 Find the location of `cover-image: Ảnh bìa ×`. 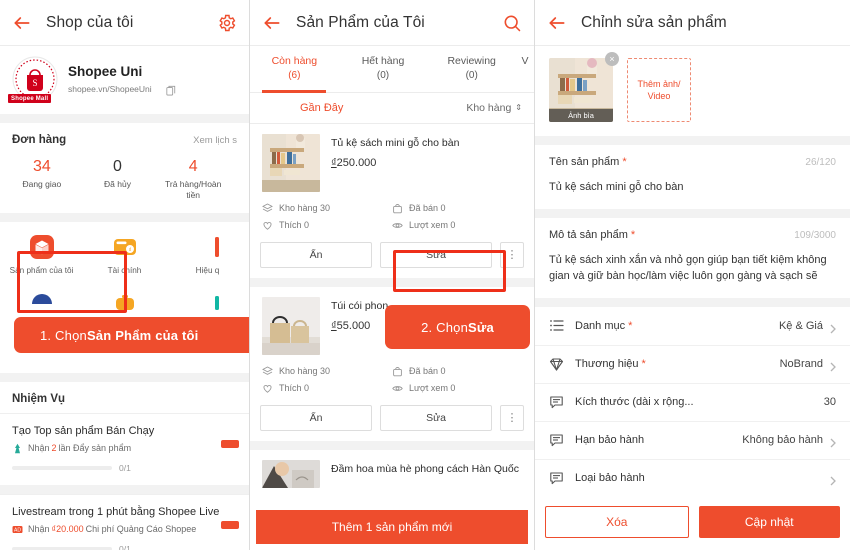

cover-image: Ảnh bìa × is located at coordinates (584, 87).